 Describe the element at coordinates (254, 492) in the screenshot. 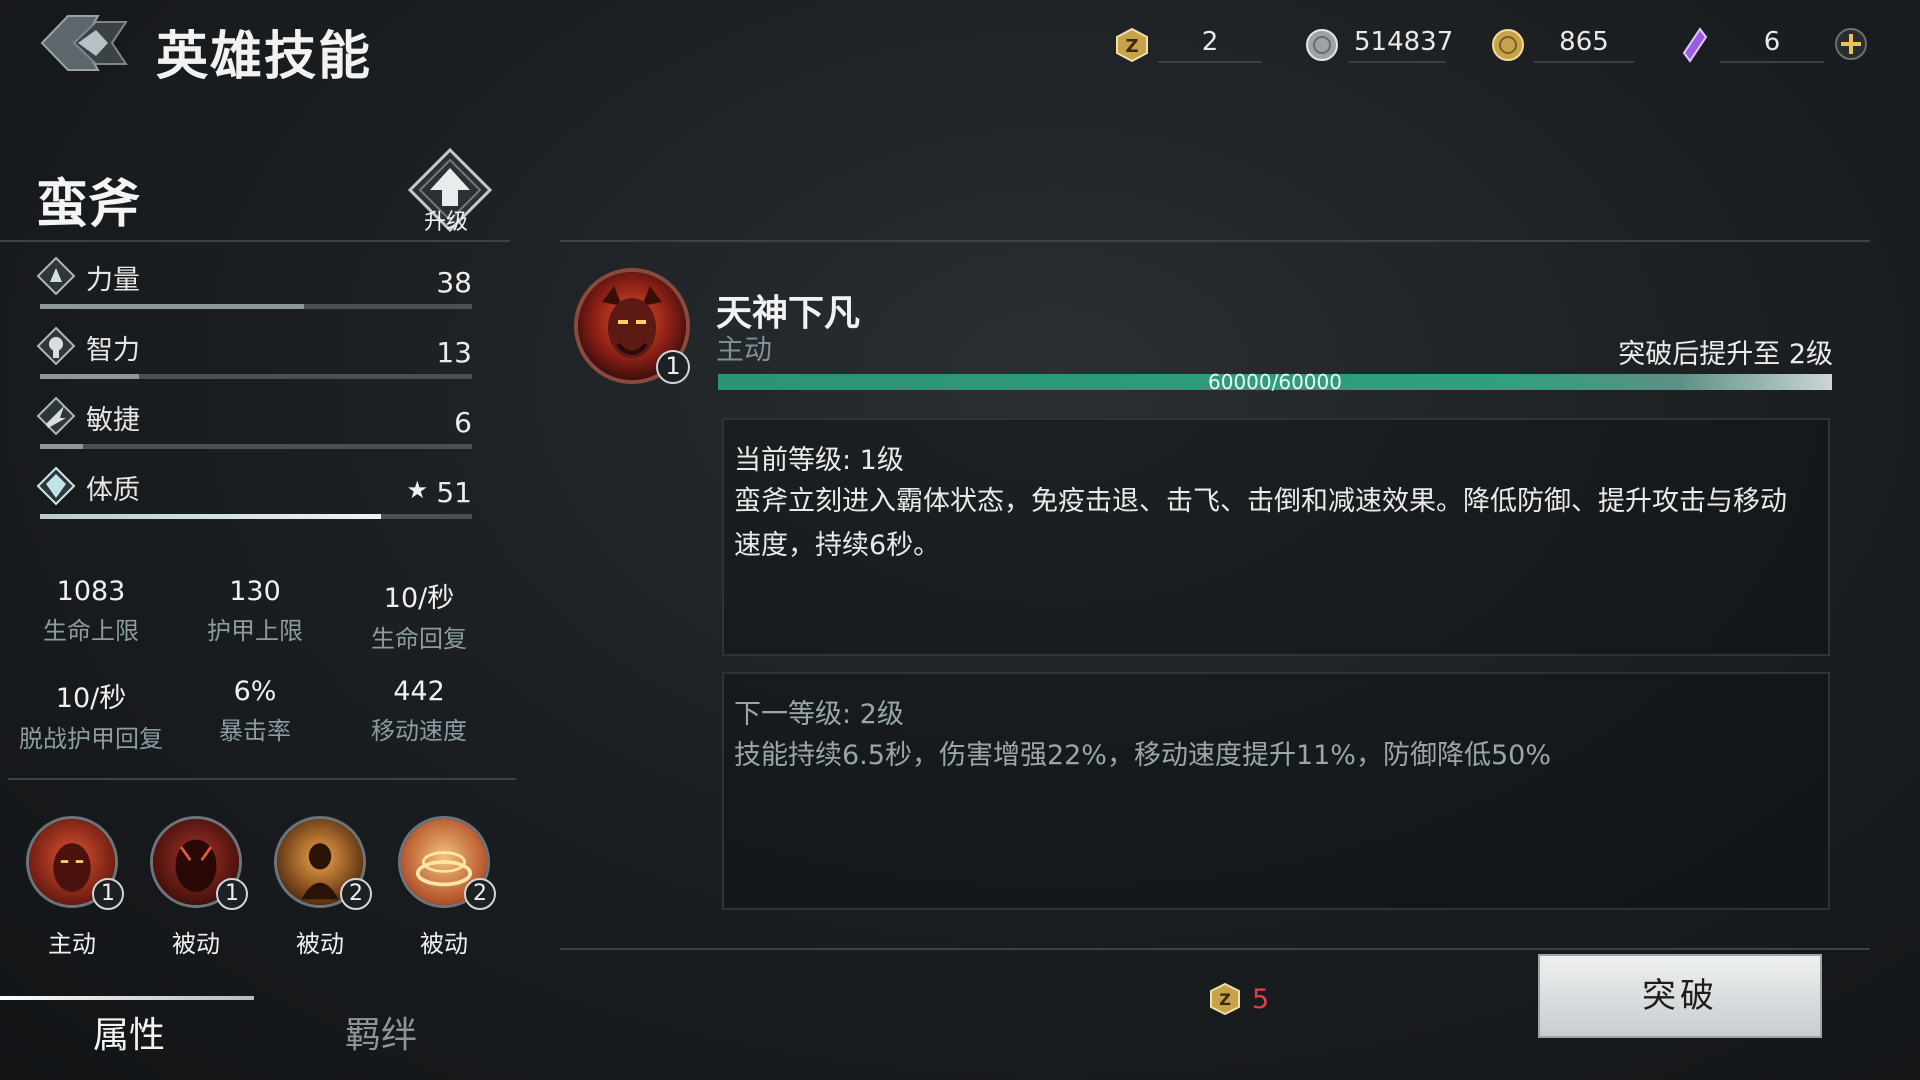

I see `stat-row: 体质 ★ 51` at that location.